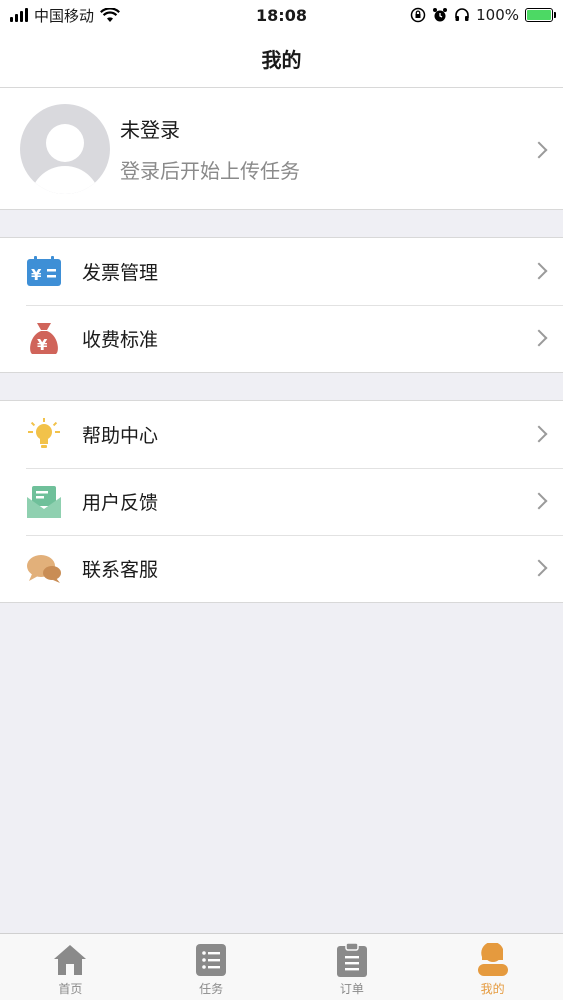  What do you see at coordinates (110, 14) in the screenshot?
I see `wifi-icon` at bounding box center [110, 14].